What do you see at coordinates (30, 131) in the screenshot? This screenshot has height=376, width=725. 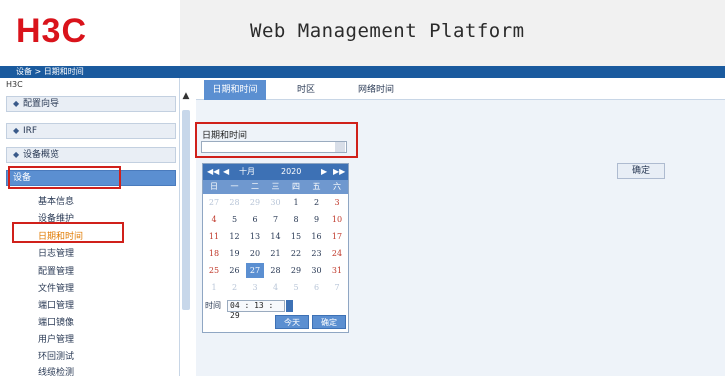 I see `sidebar-item-label: IRF` at bounding box center [30, 131].